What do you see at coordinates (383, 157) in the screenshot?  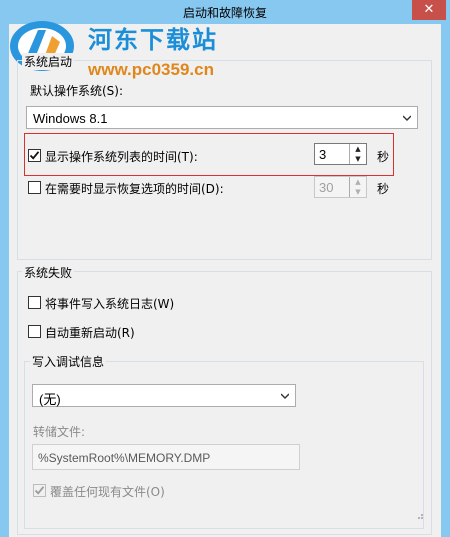 I see `seconds-unit: 秒` at bounding box center [383, 157].